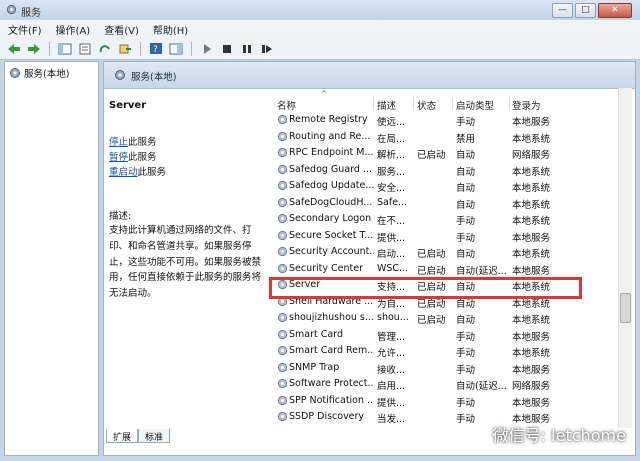  Describe the element at coordinates (526, 105) in the screenshot. I see `column-header-logon-as: 登录为` at that location.